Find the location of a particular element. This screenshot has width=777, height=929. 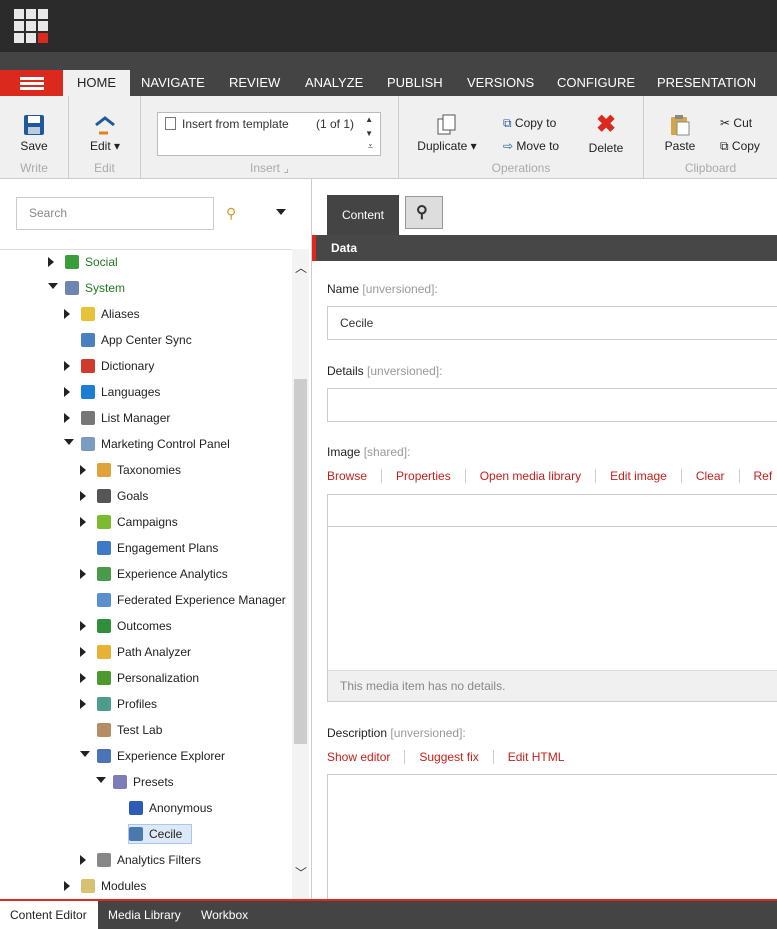

move-to-button: ⇨ Move to is located at coordinates (531, 146).